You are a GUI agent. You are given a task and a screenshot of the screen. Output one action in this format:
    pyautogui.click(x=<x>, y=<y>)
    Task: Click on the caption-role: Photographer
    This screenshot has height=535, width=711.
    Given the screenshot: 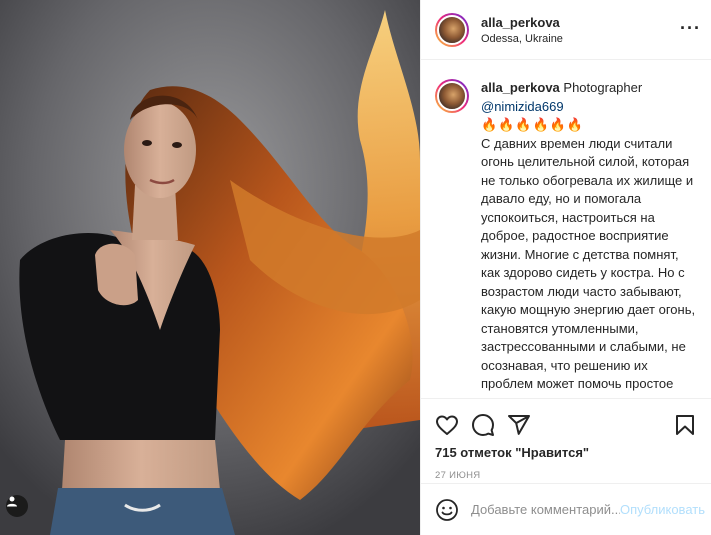 What is the action you would take?
    pyautogui.click(x=603, y=87)
    